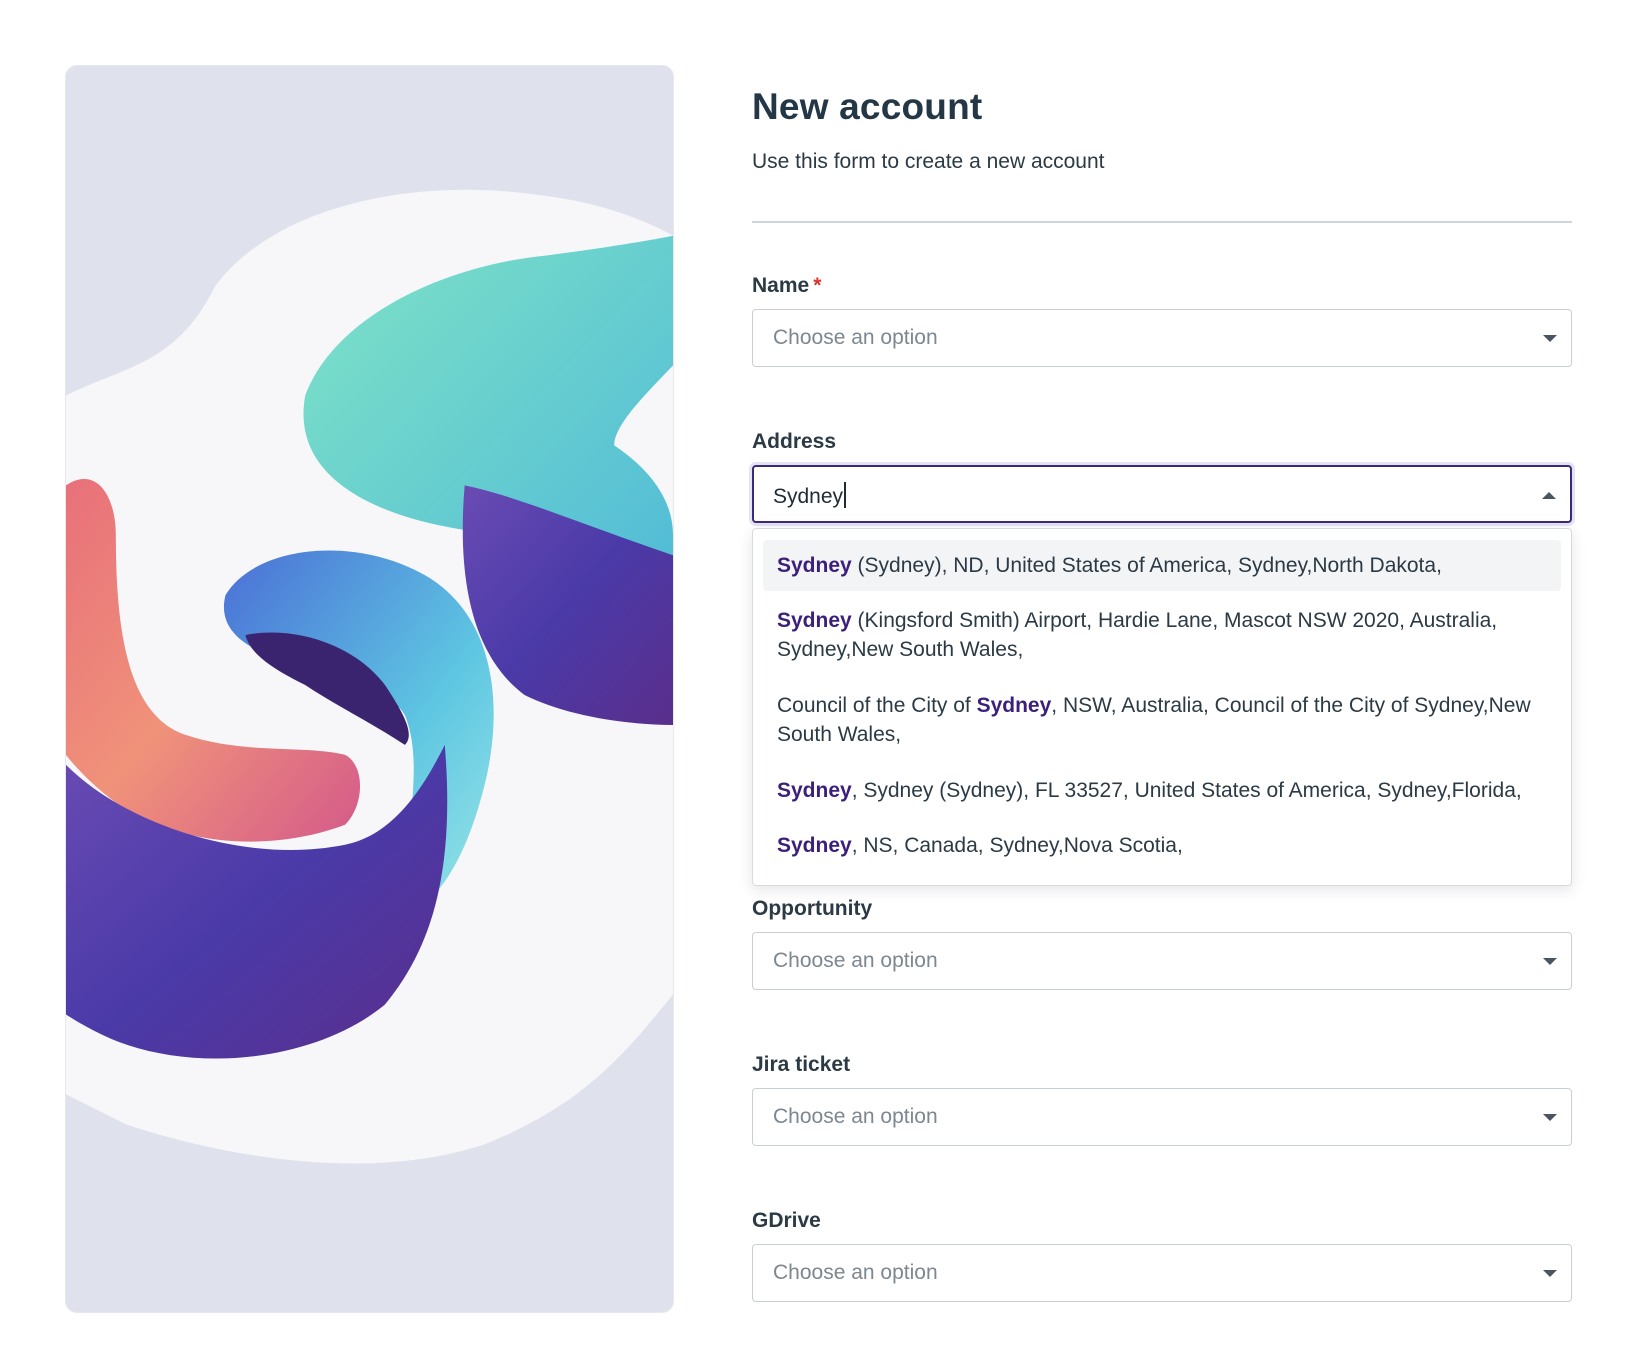  What do you see at coordinates (801, 1064) in the screenshot?
I see `jira-ticket-label: Jira ticket` at bounding box center [801, 1064].